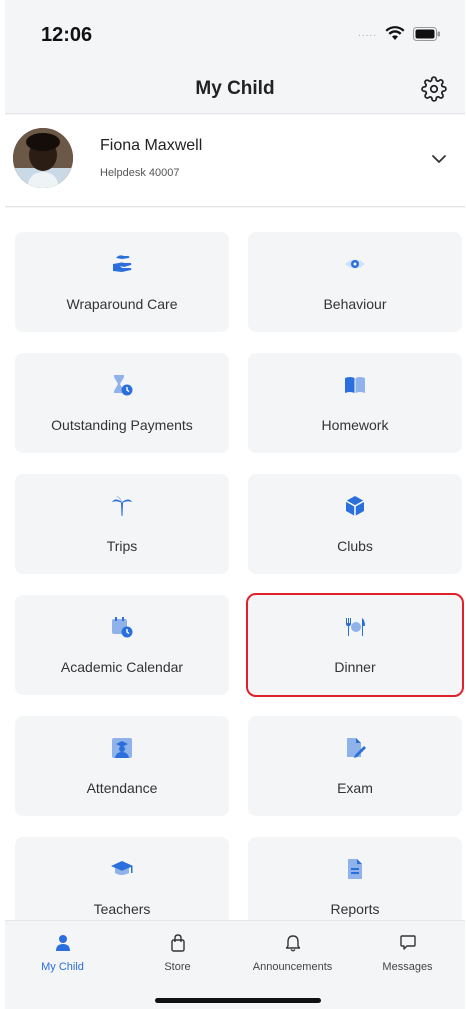 The width and height of the screenshot is (466, 1009). I want to click on tile-dinner: Dinner, so click(355, 645).